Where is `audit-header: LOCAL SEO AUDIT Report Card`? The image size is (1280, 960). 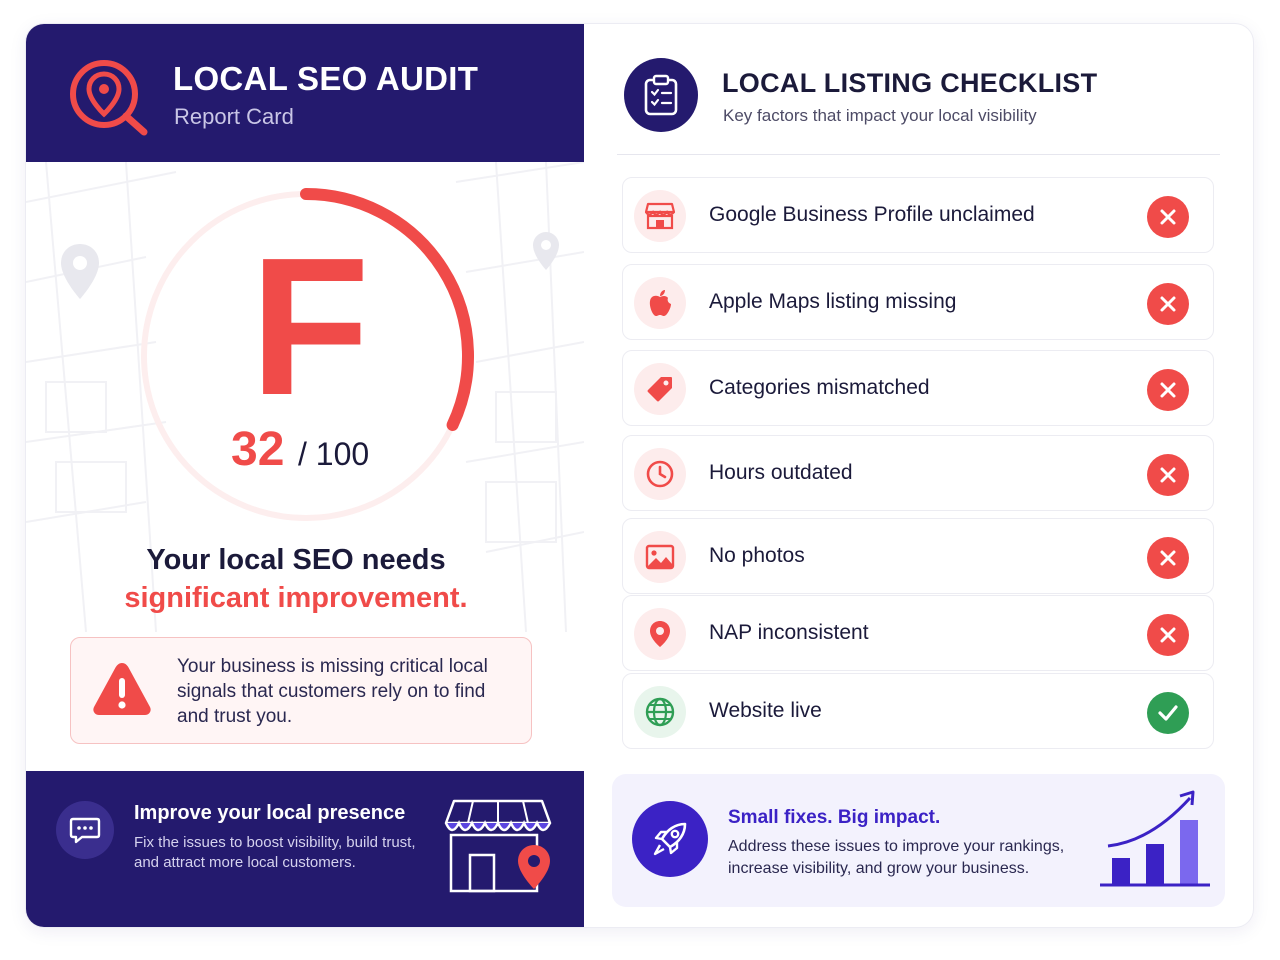 audit-header: LOCAL SEO AUDIT Report Card is located at coordinates (305, 93).